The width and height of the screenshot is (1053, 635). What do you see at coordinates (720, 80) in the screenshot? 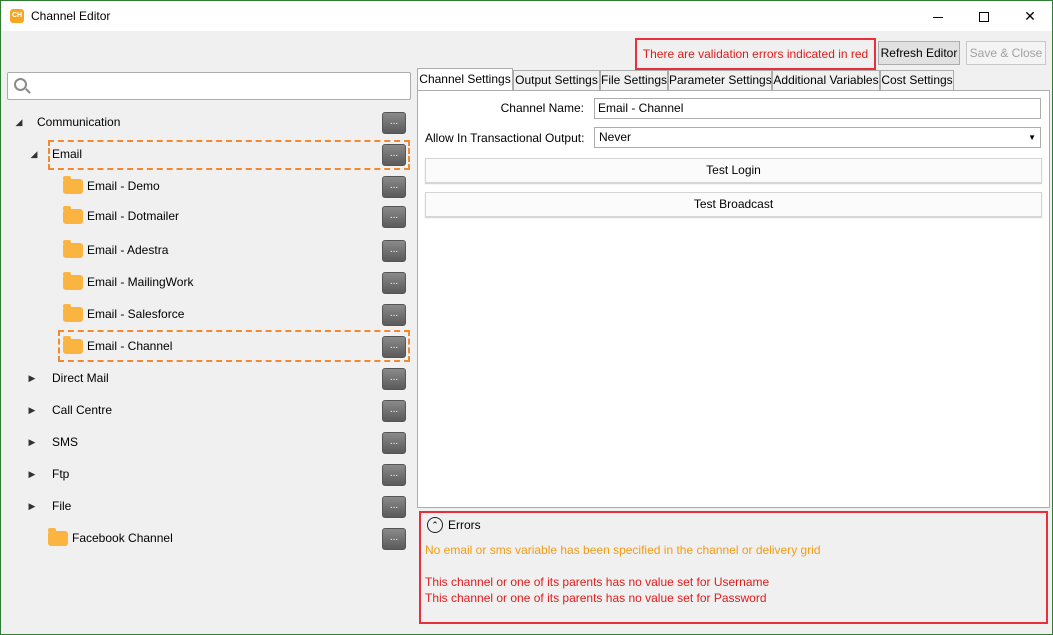
I see `tab-parameter-settings: Parameter Settings` at bounding box center [720, 80].